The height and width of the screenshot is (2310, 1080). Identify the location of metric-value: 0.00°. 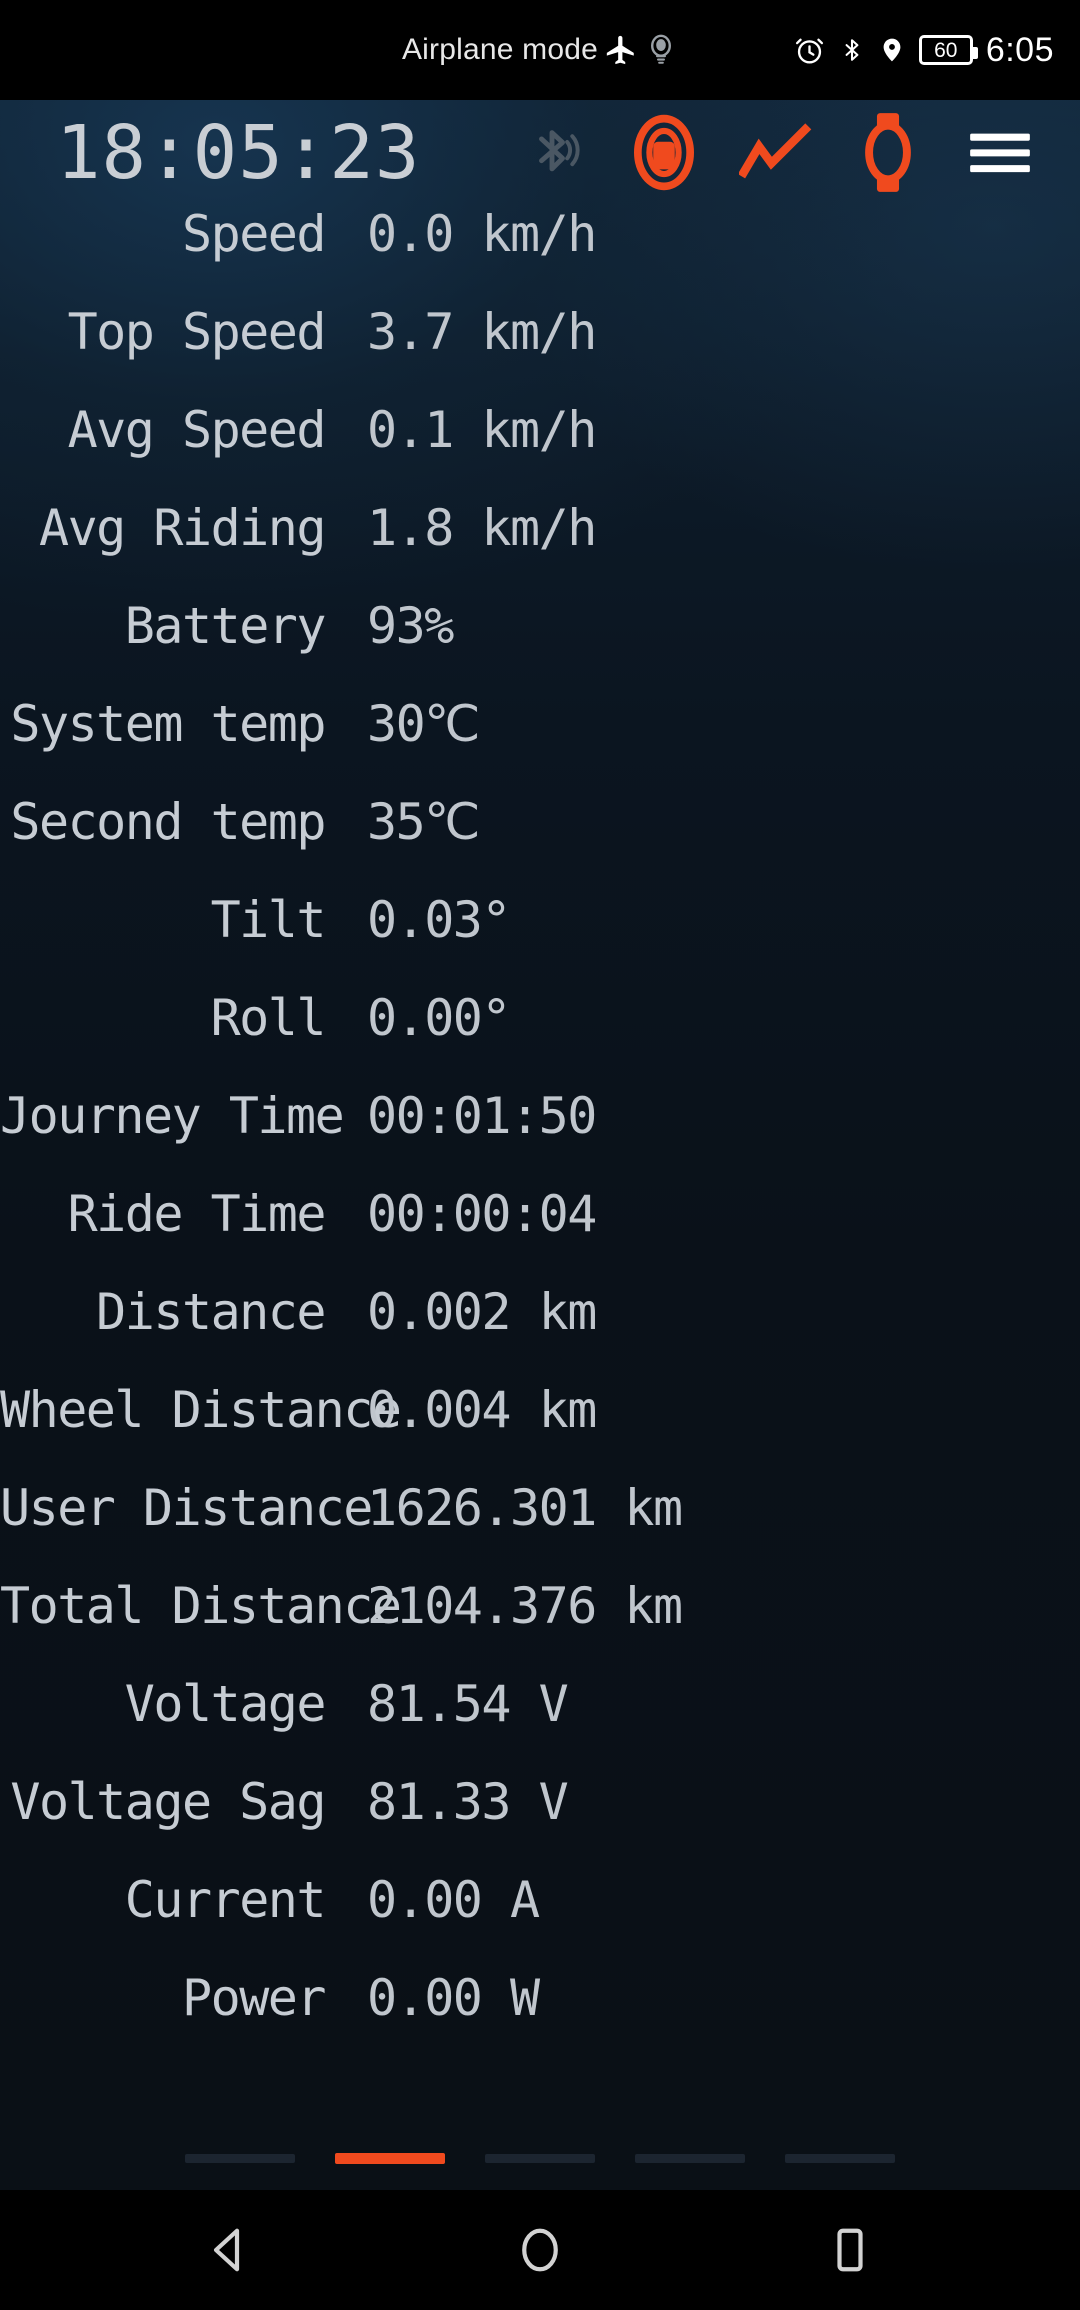
(439, 1018).